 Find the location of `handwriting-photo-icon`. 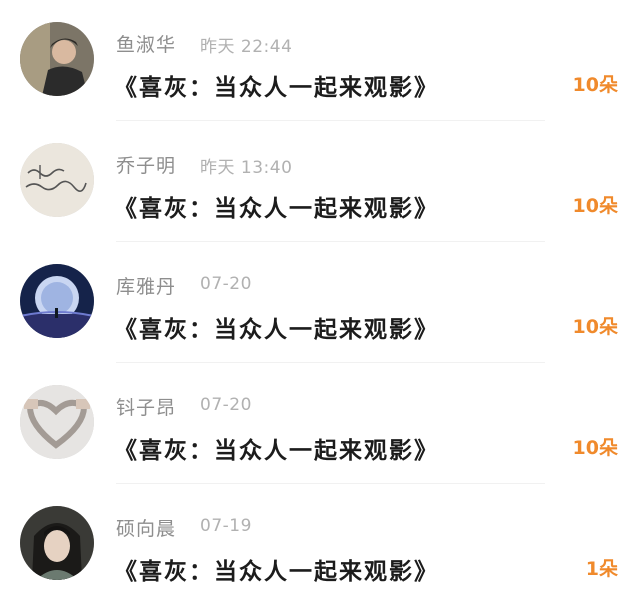

handwriting-photo-icon is located at coordinates (57, 180).